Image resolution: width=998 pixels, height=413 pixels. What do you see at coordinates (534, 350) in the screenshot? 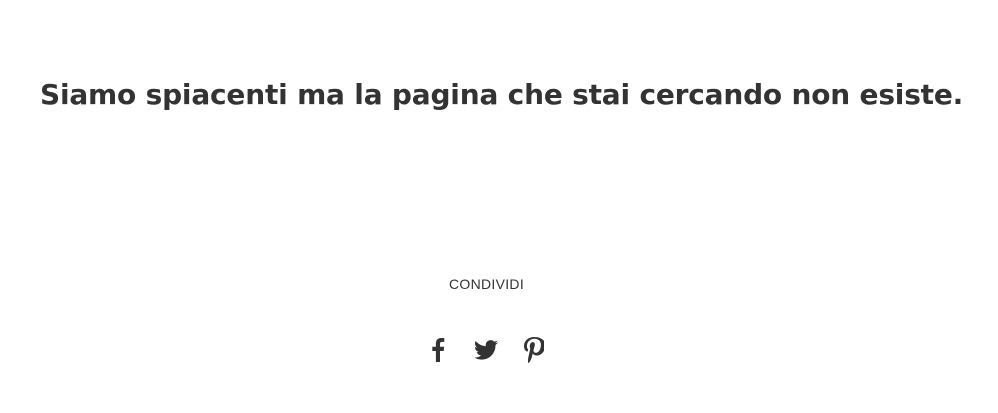
I see `pinterest-icon` at bounding box center [534, 350].